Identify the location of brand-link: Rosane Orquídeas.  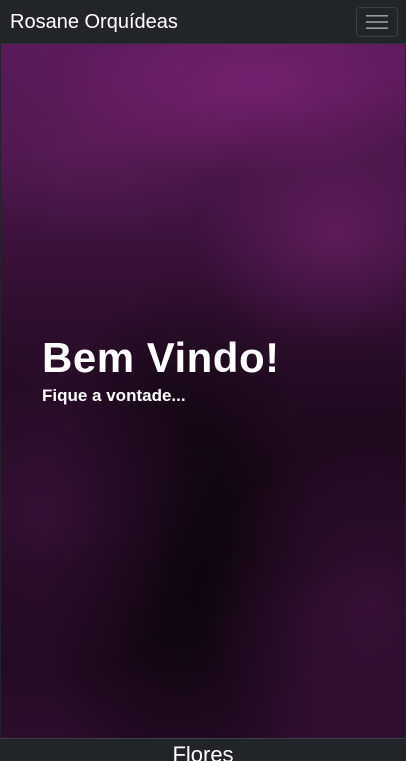
(94, 22).